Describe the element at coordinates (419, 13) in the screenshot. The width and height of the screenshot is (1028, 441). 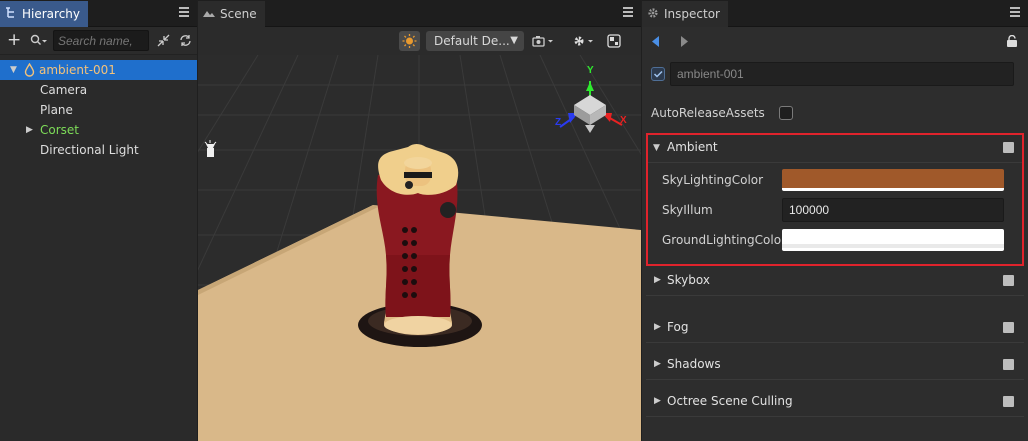
I see `scene-tabbar: Scene` at that location.